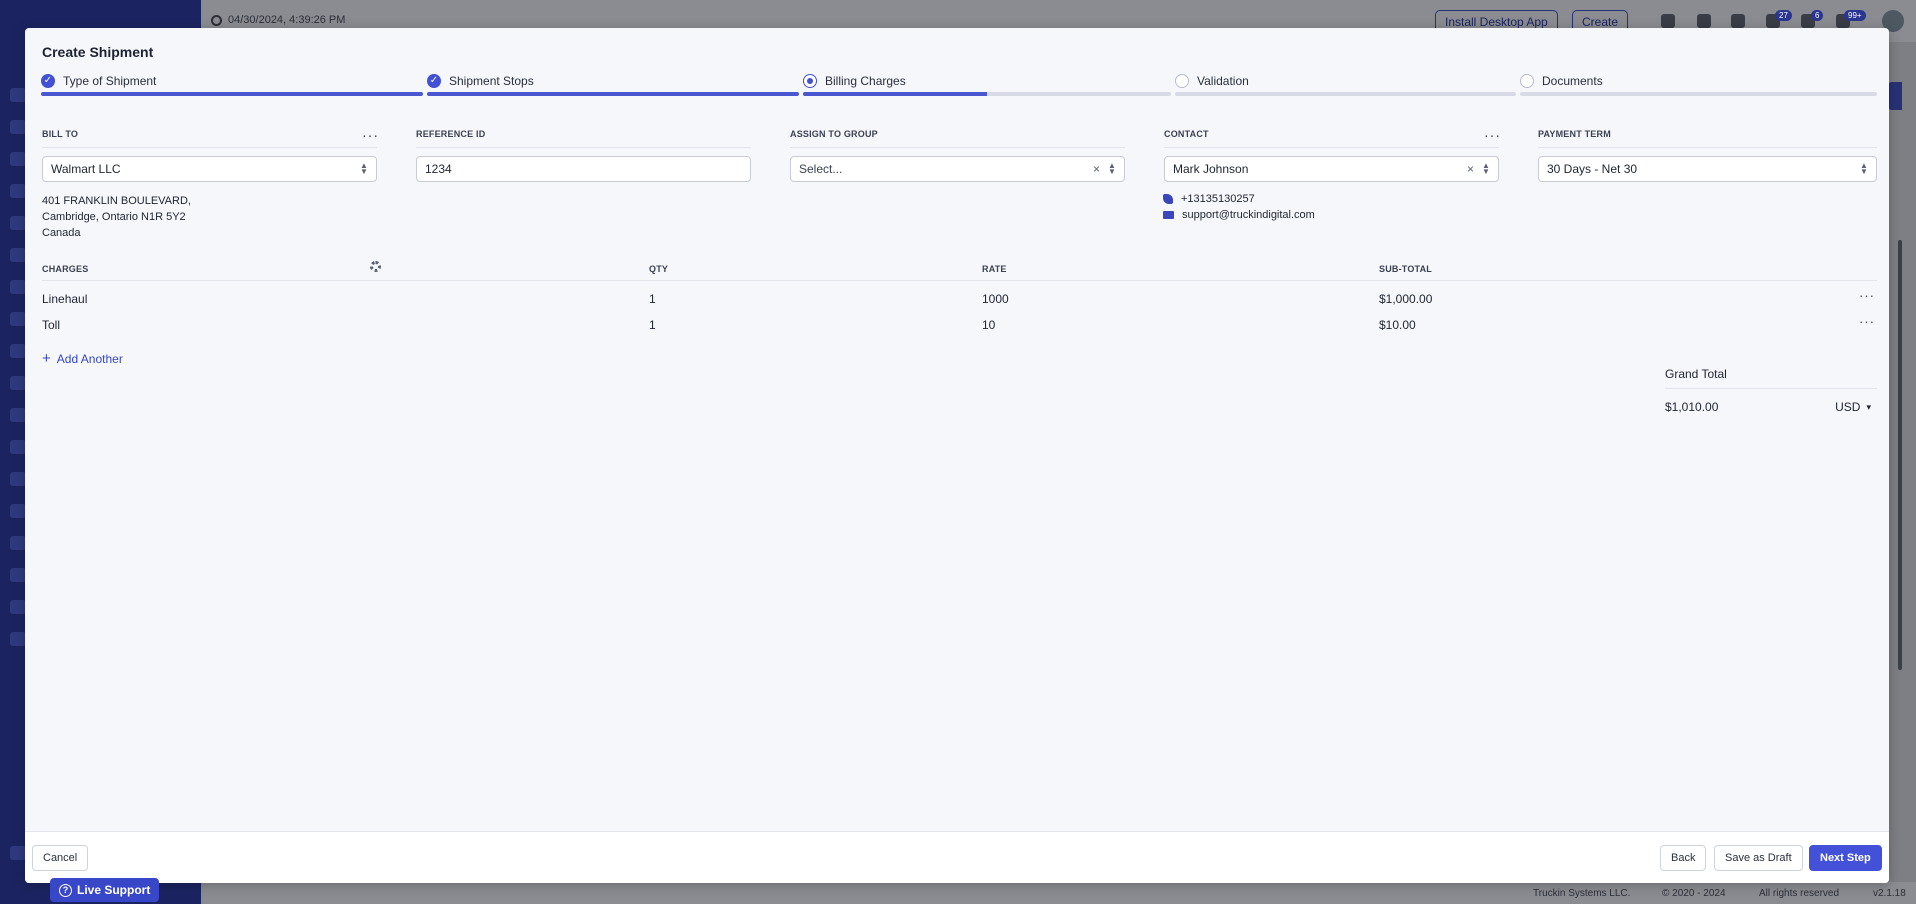 This screenshot has height=904, width=1916. I want to click on chart-icon, so click(18, 607).